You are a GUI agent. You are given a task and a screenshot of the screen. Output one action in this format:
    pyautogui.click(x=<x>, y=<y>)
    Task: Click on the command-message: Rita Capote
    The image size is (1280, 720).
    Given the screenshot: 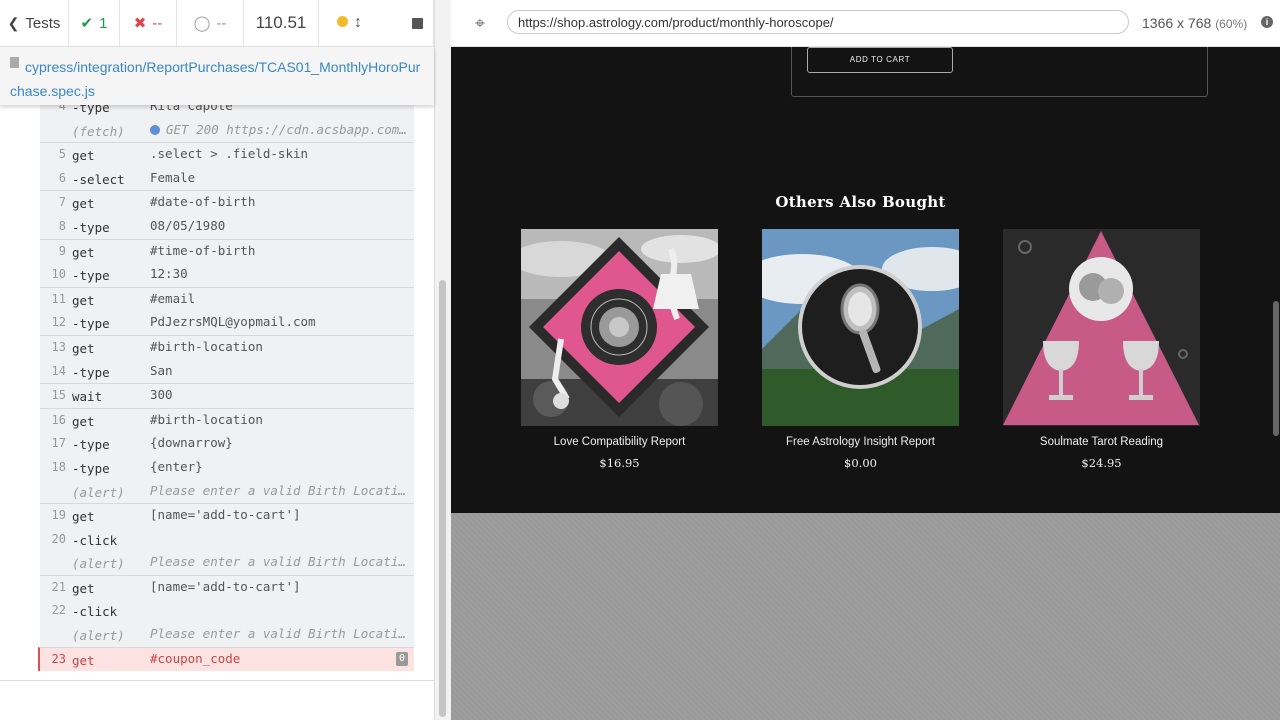 What is the action you would take?
    pyautogui.click(x=279, y=109)
    